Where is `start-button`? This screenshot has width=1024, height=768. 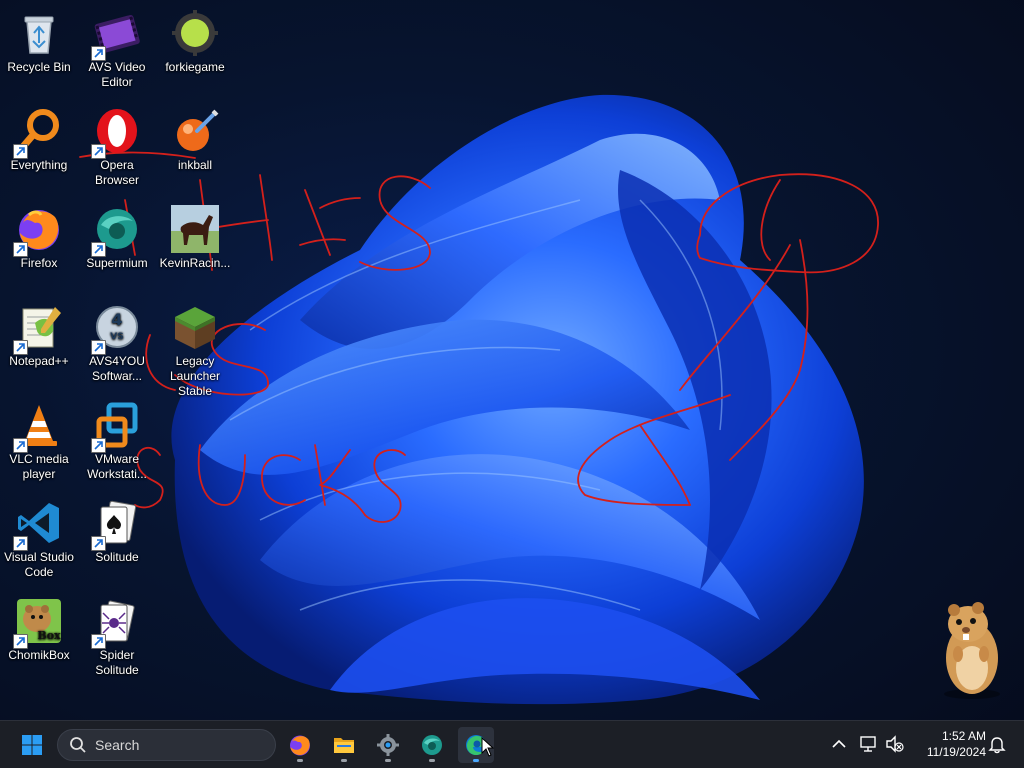 start-button is located at coordinates (32, 745).